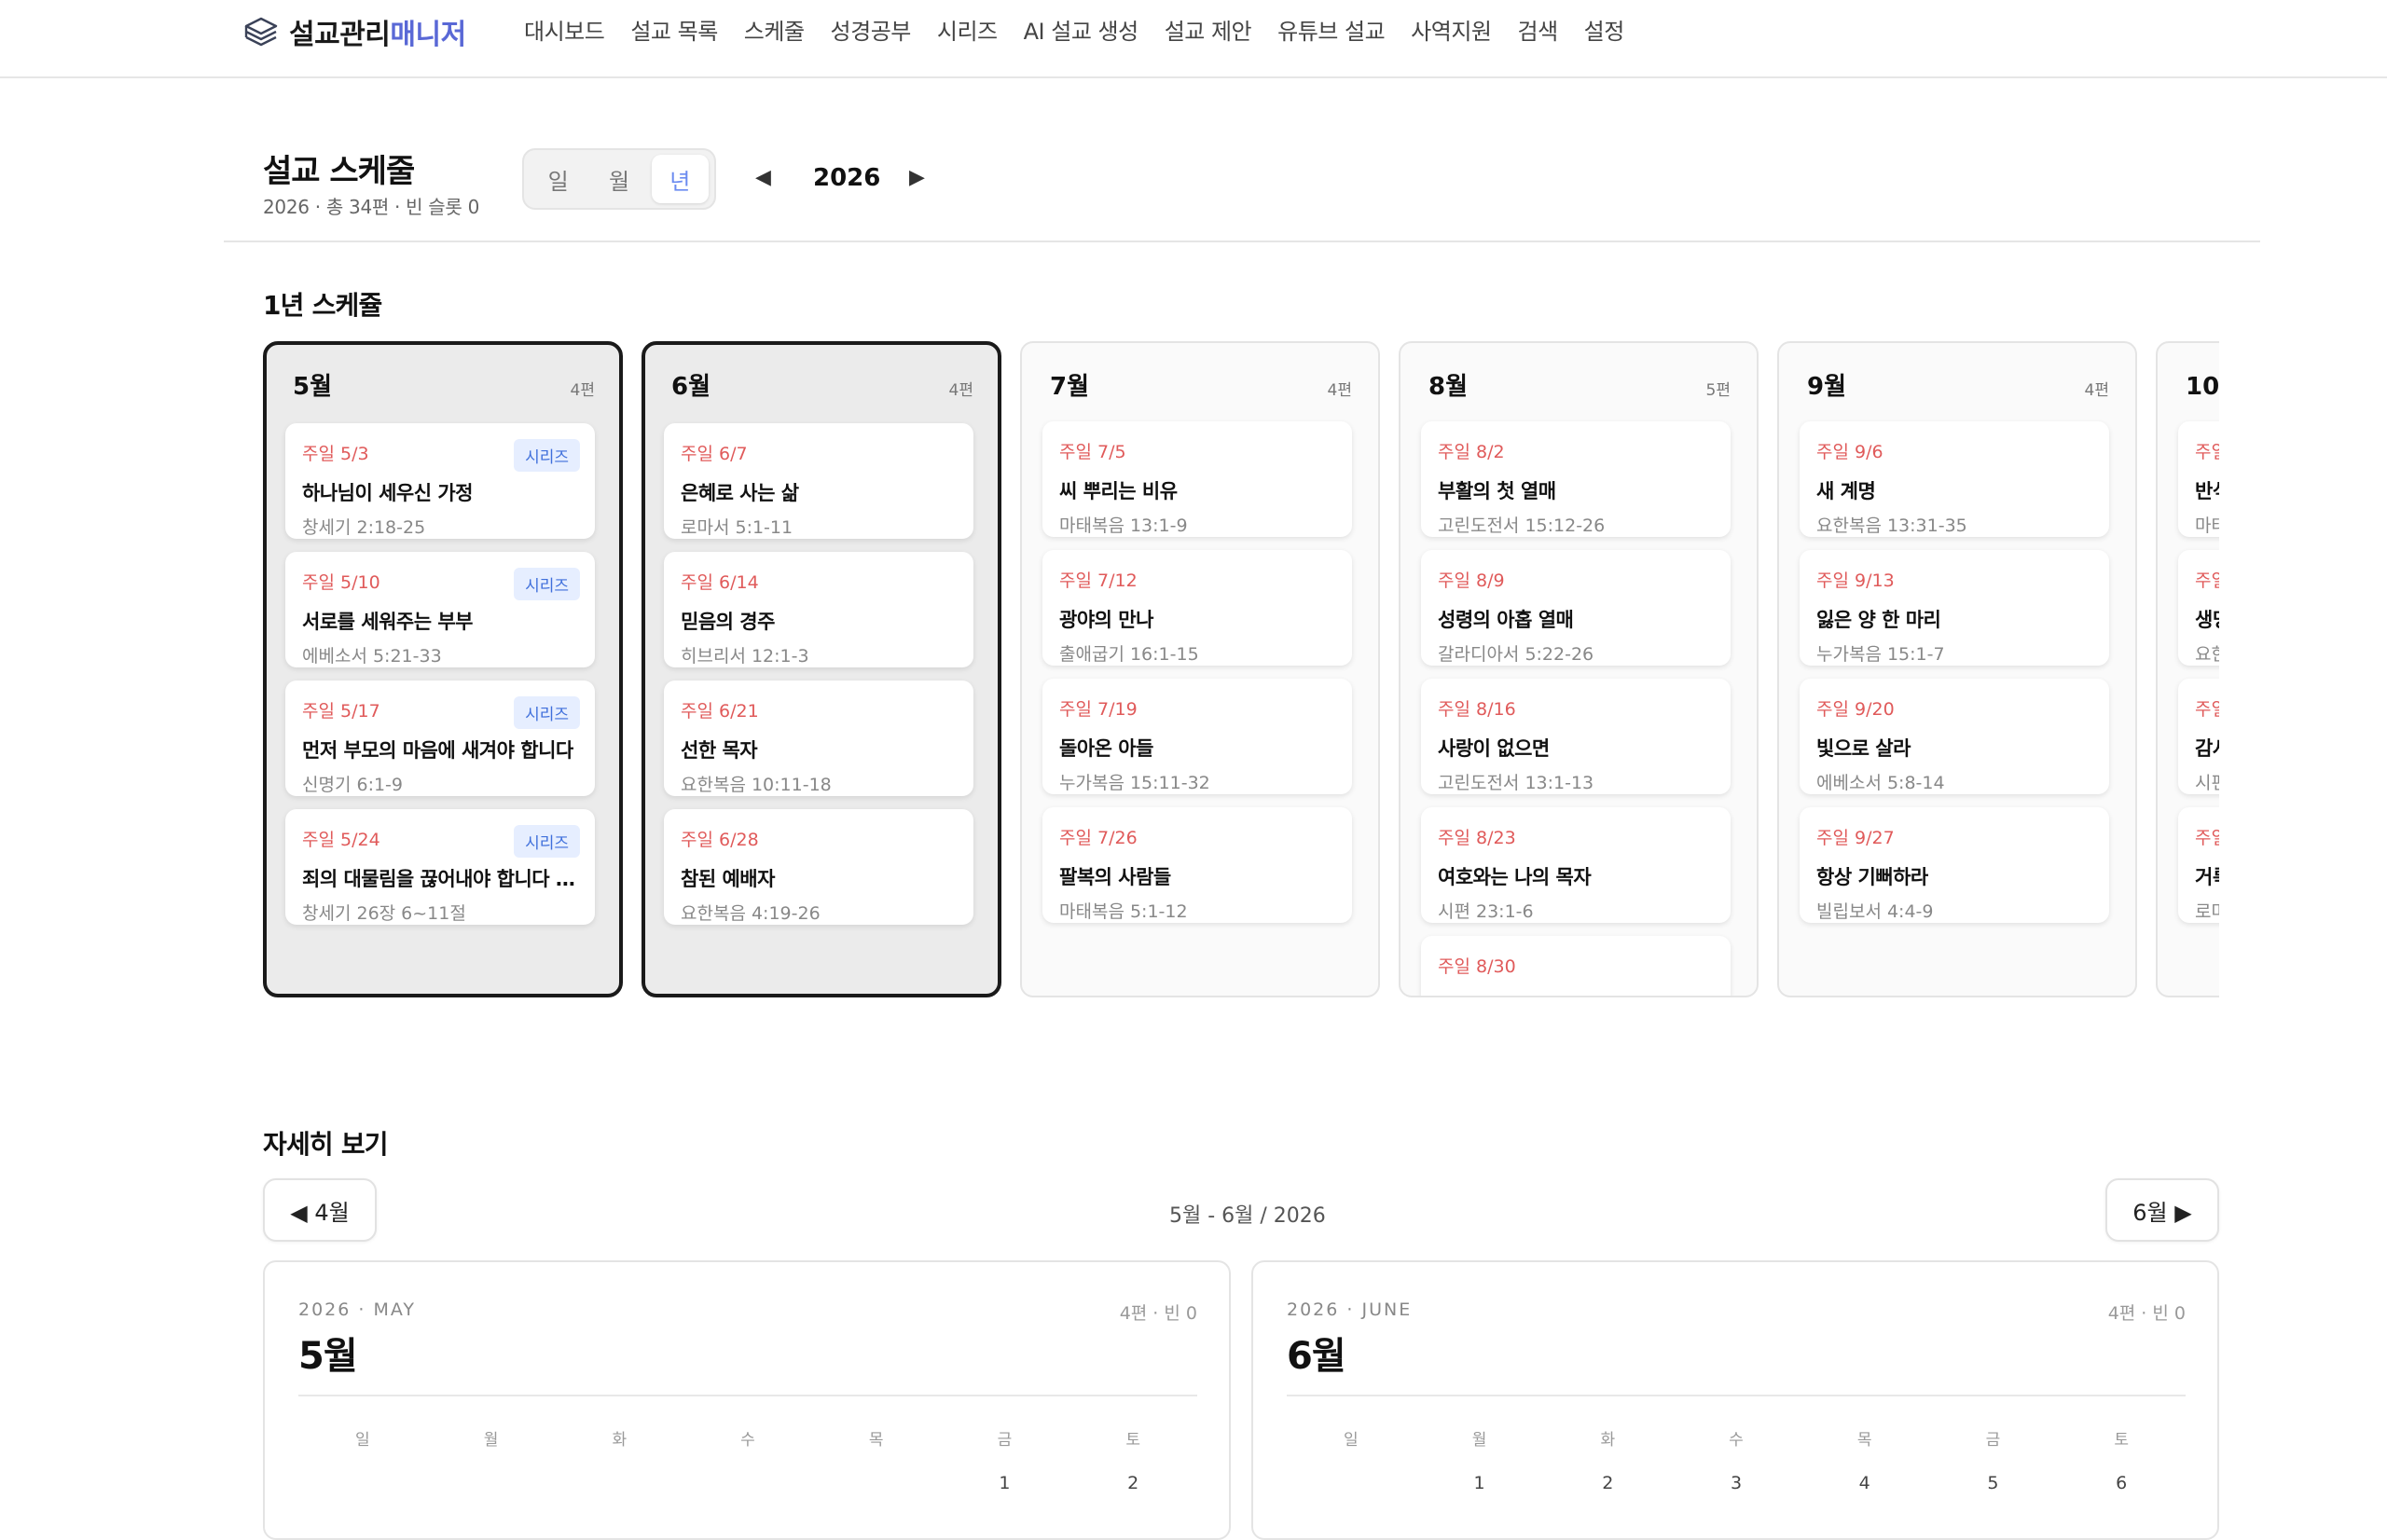 The width and height of the screenshot is (2387, 1540). Describe the element at coordinates (1197, 865) in the screenshot. I see `sermon-card: 주일 7/26 팔복의 사람들 마태복음 5:1-12` at that location.